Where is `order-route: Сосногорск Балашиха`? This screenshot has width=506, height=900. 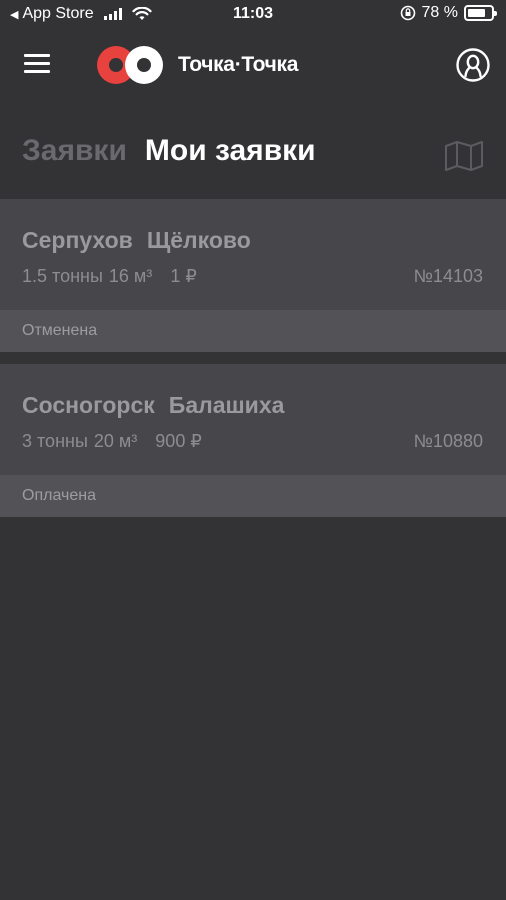
order-route: Сосногорск Балашиха is located at coordinates (153, 405).